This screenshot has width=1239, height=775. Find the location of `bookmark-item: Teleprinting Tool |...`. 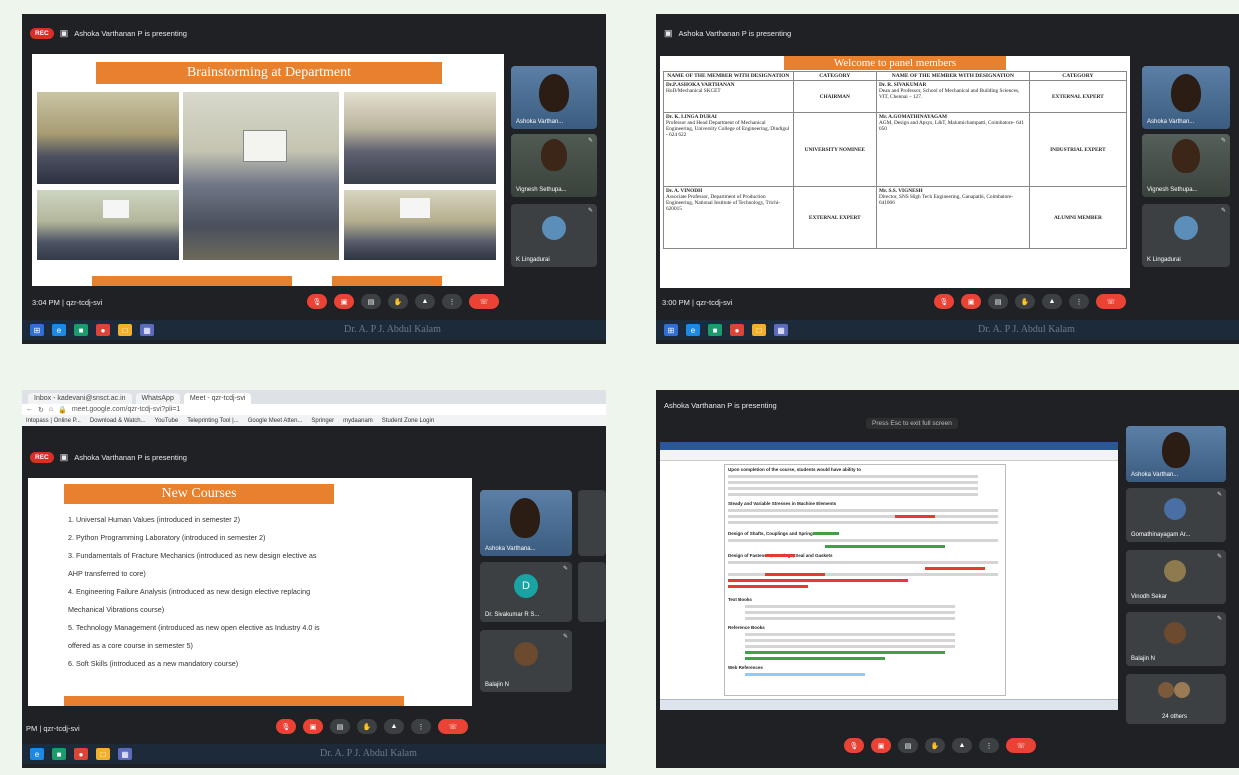

bookmark-item: Teleprinting Tool |... is located at coordinates (212, 421).